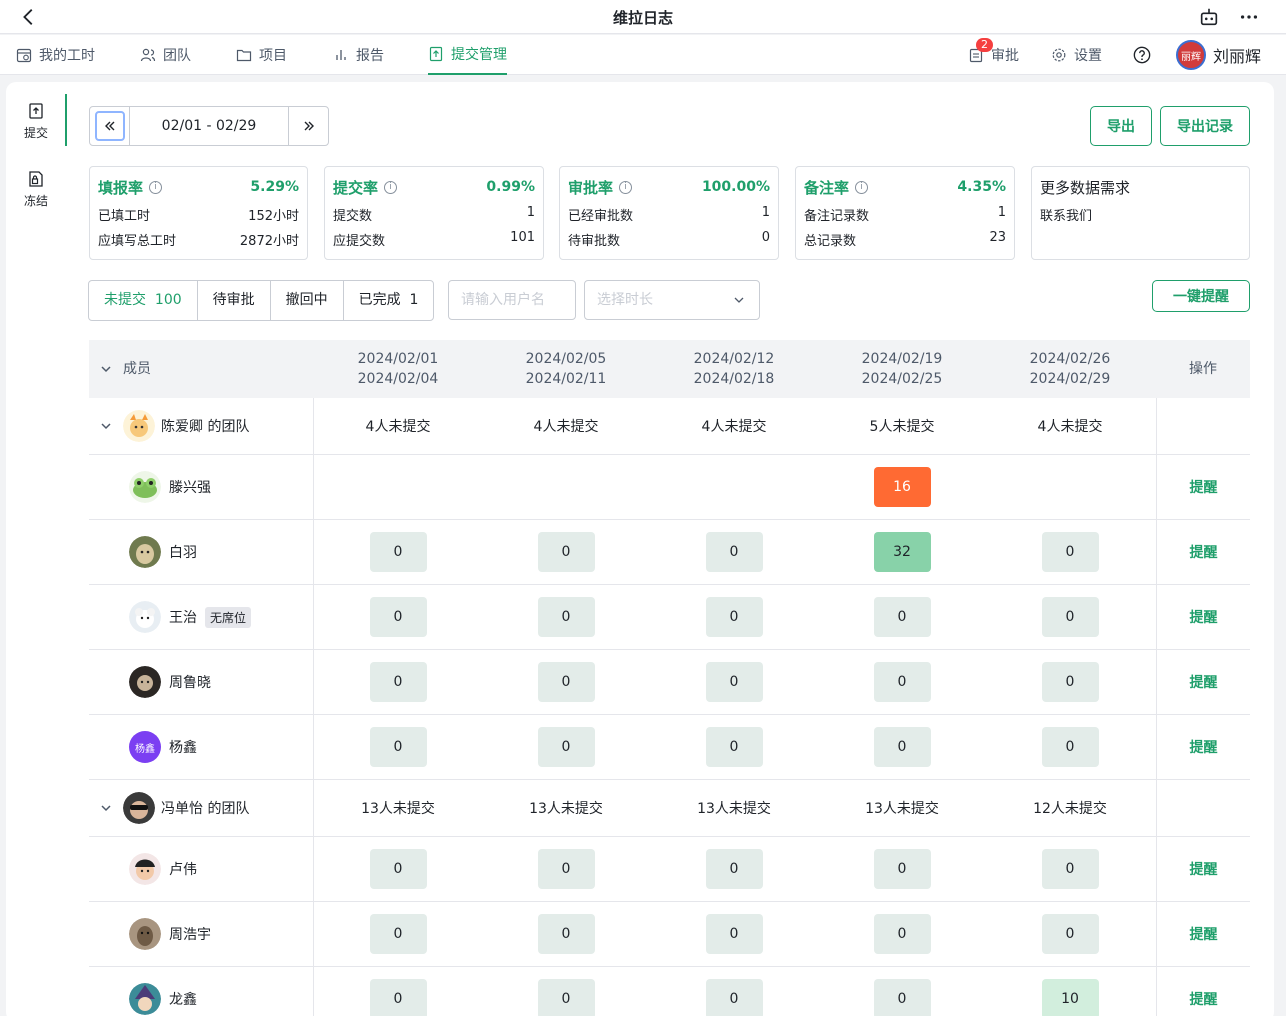  I want to click on hours-cell: 16, so click(902, 487).